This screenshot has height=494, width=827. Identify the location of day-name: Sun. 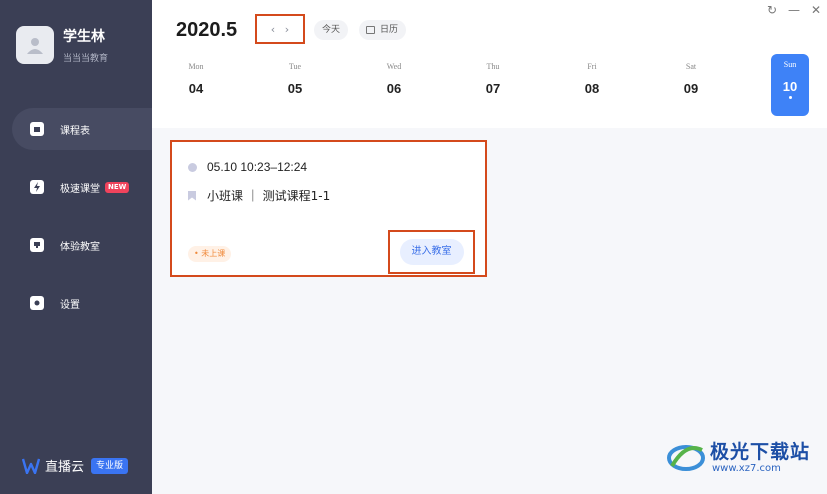
(790, 64).